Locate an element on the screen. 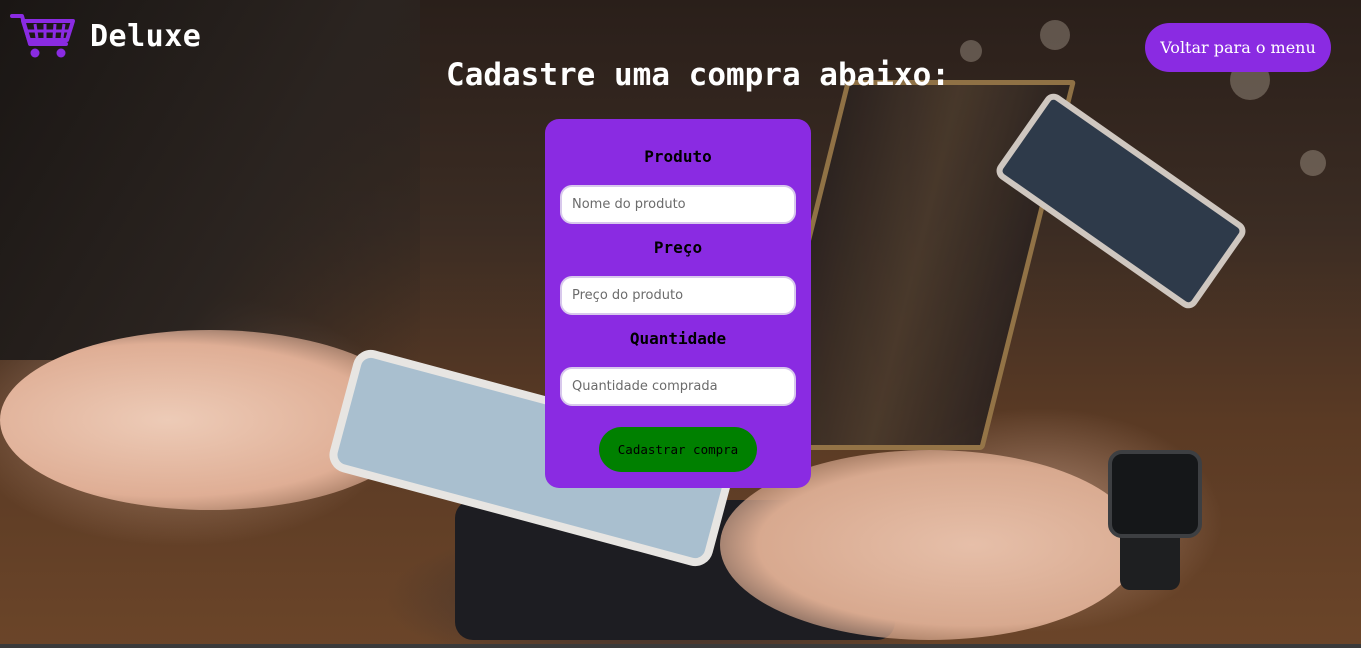 Image resolution: width=1361 pixels, height=648 pixels. quantity-input is located at coordinates (678, 386).